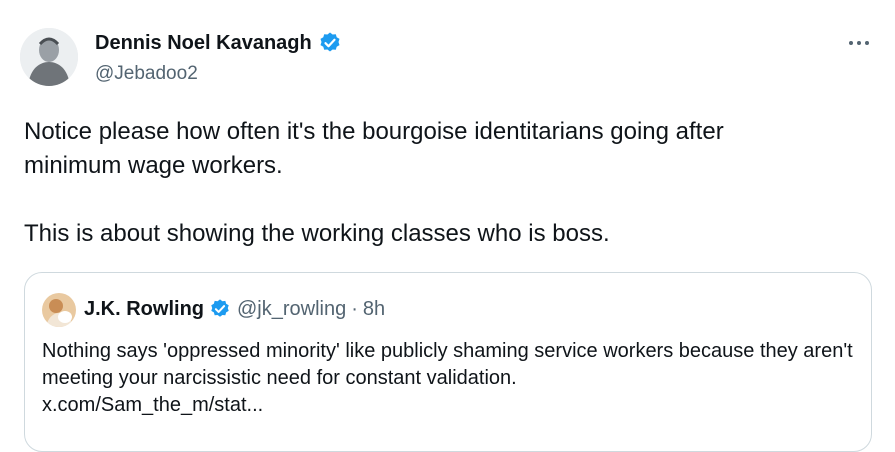  What do you see at coordinates (144, 309) in the screenshot?
I see `quoted-author-name: J.K. Rowling` at bounding box center [144, 309].